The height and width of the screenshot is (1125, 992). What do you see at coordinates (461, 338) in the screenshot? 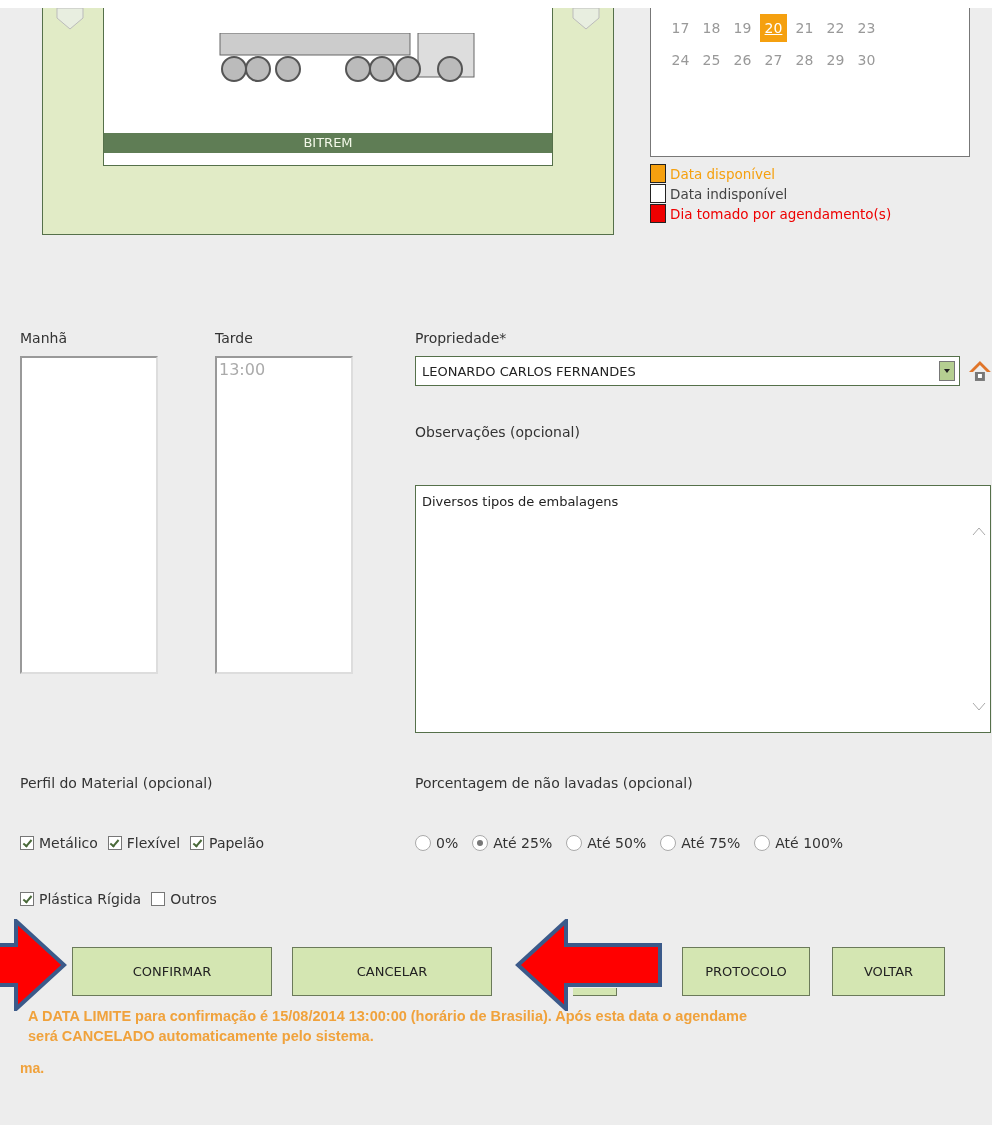
I see `property-label: Propriedade*` at bounding box center [461, 338].